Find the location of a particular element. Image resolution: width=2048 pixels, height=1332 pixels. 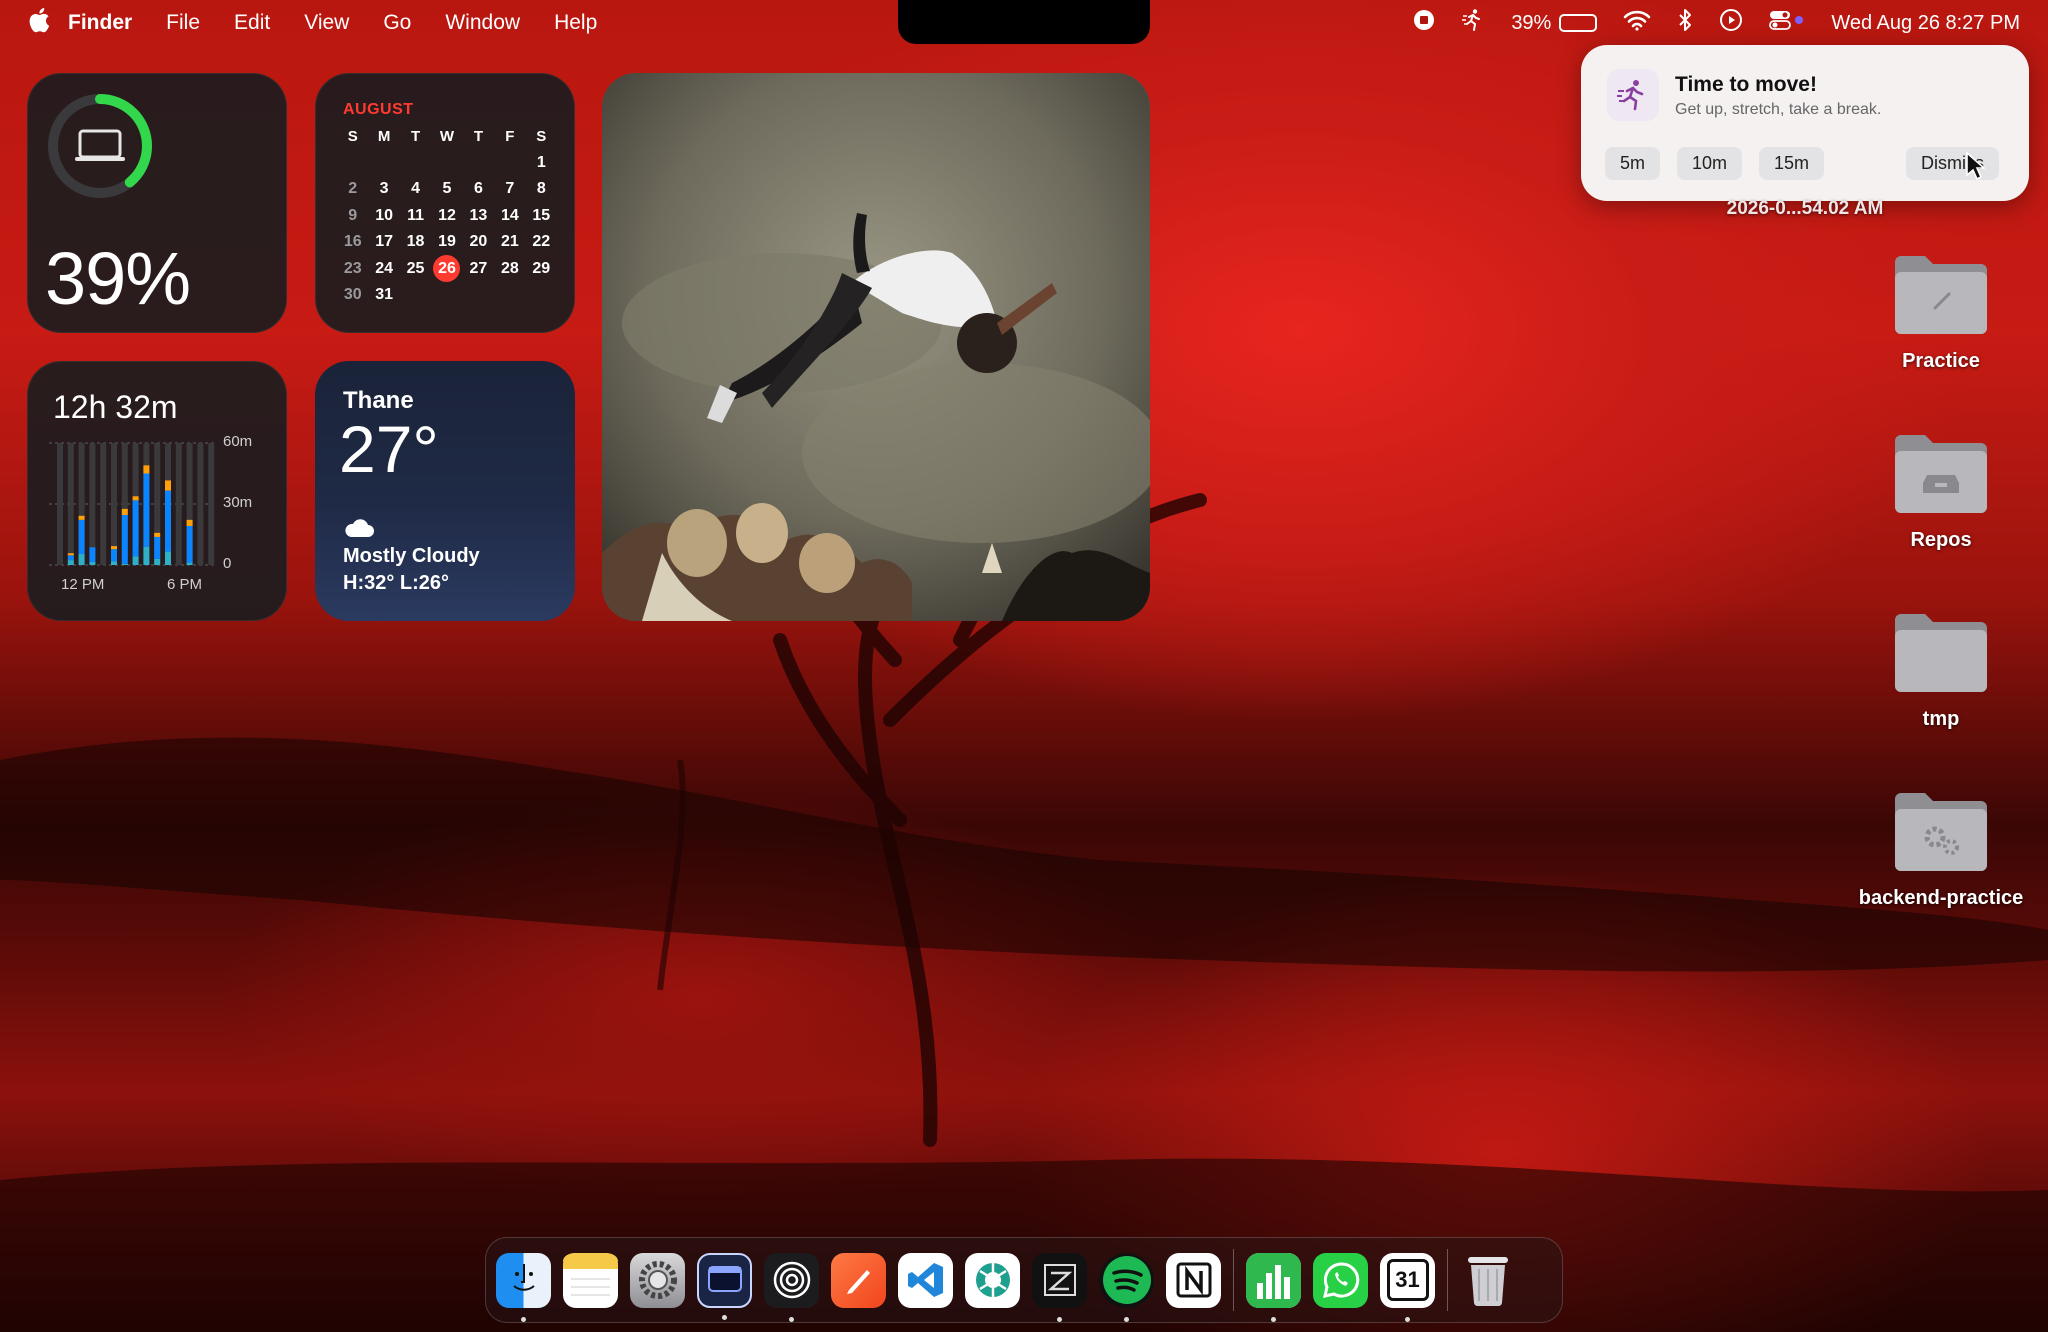

folder-practice: Practice is located at coordinates (1941, 312).